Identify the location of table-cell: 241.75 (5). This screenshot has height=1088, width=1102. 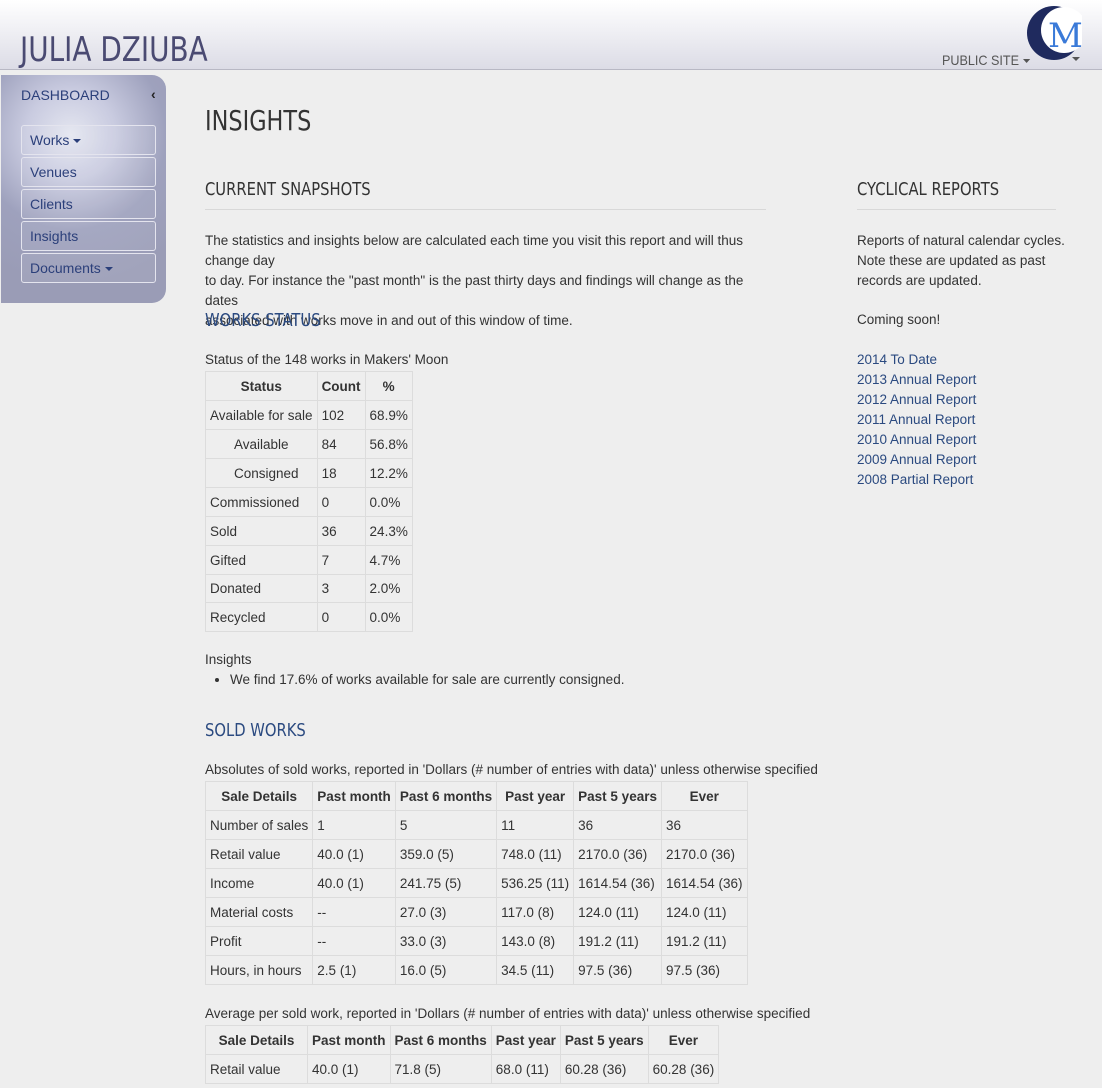
(446, 883).